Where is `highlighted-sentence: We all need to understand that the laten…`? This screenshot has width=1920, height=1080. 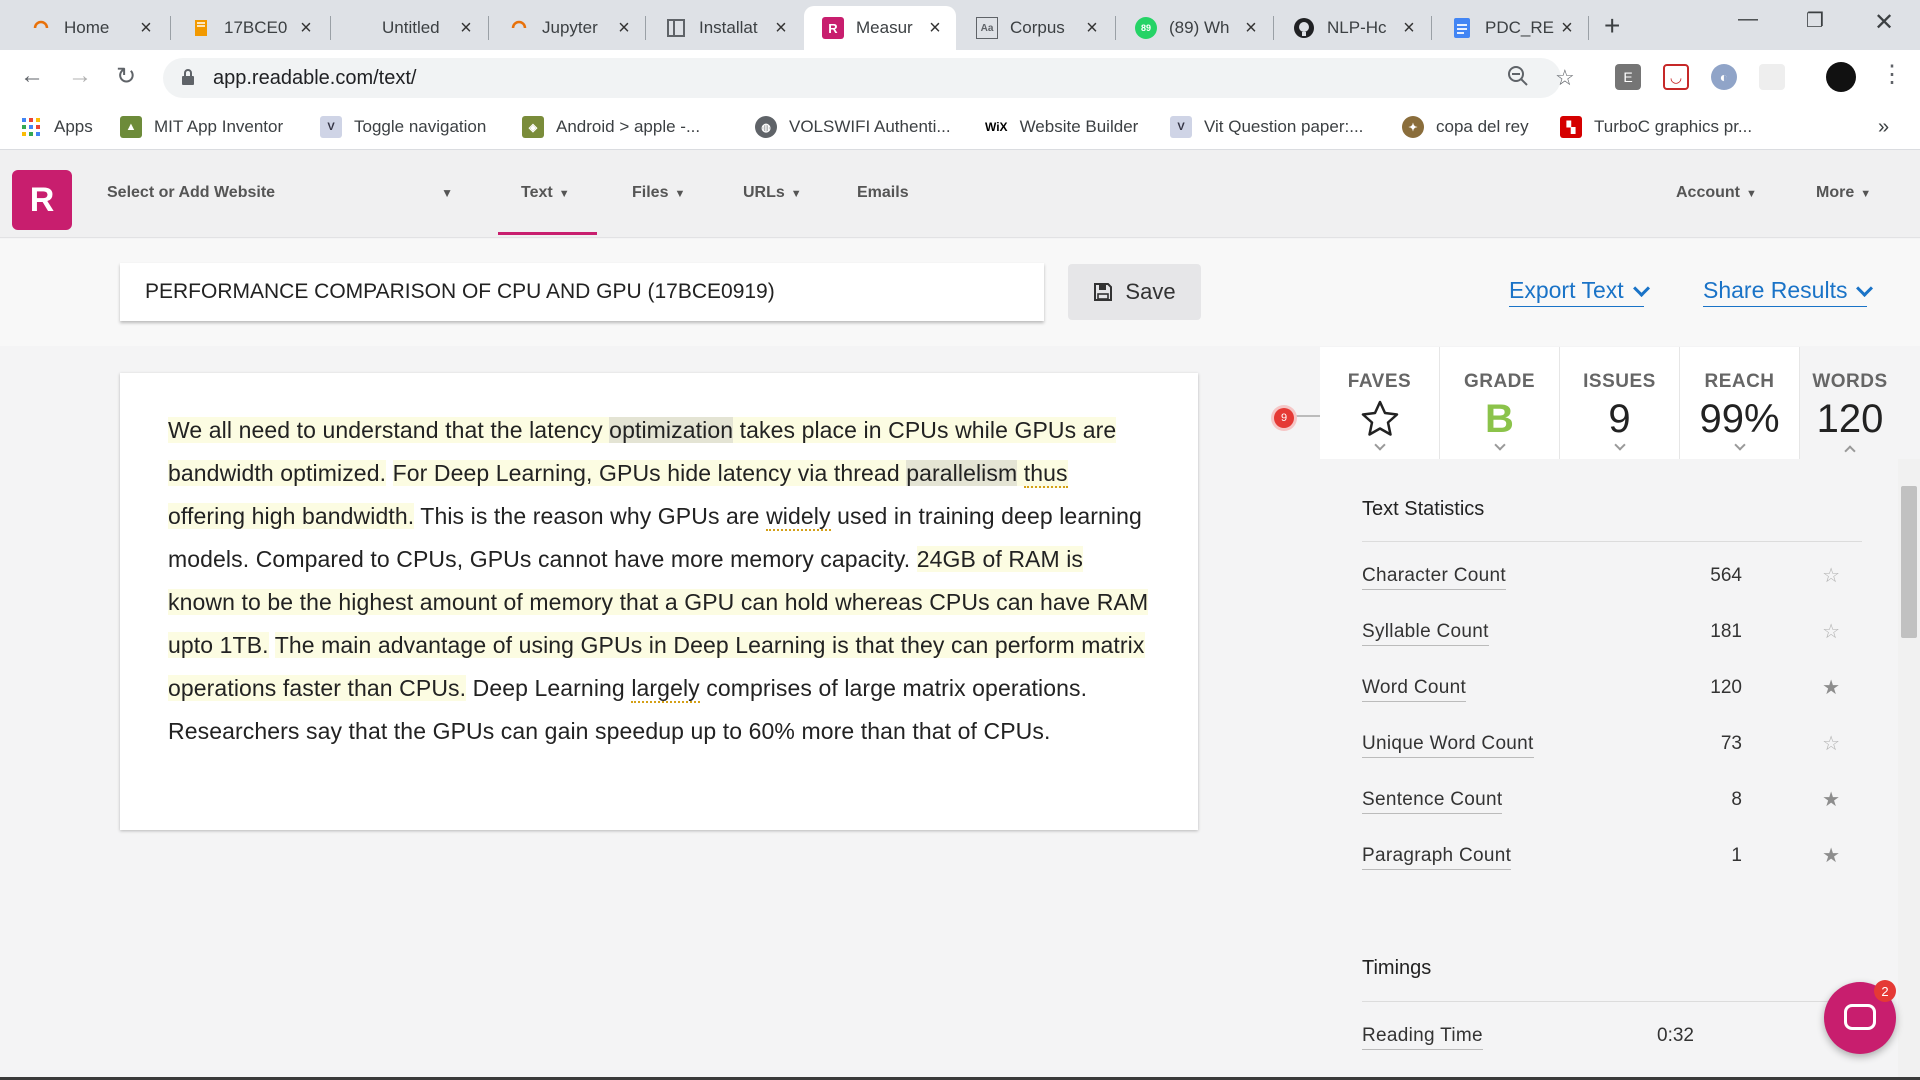 highlighted-sentence: We all need to understand that the laten… is located at coordinates (389, 430).